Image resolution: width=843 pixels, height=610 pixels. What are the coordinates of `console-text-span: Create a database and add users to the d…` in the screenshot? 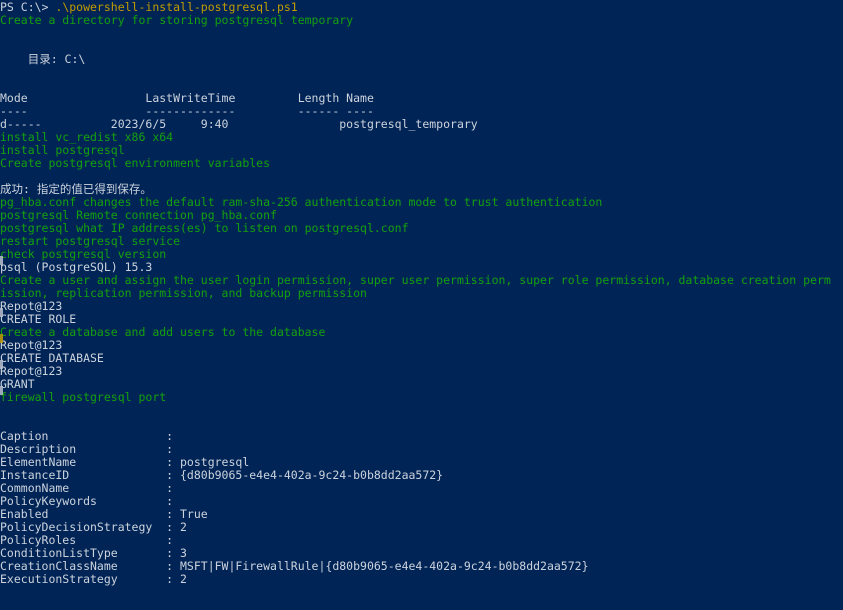 It's located at (163, 332).